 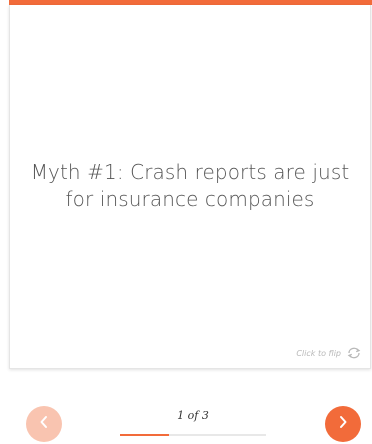 I want to click on flip-hint: Click to flip, so click(x=329, y=353).